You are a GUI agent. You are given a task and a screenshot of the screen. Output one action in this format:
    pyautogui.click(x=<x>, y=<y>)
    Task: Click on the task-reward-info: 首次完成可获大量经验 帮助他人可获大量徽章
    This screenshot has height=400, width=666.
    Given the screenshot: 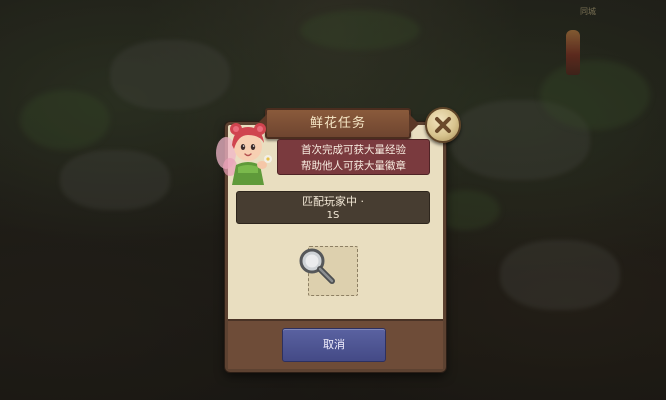 What is the action you would take?
    pyautogui.click(x=353, y=157)
    